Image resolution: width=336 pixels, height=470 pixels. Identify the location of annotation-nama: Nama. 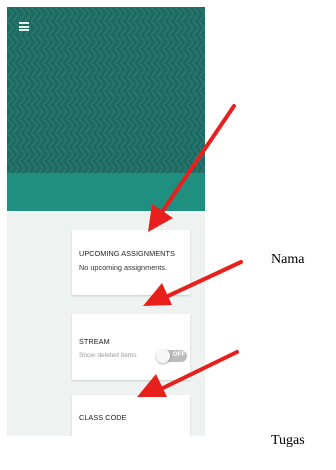
(288, 259).